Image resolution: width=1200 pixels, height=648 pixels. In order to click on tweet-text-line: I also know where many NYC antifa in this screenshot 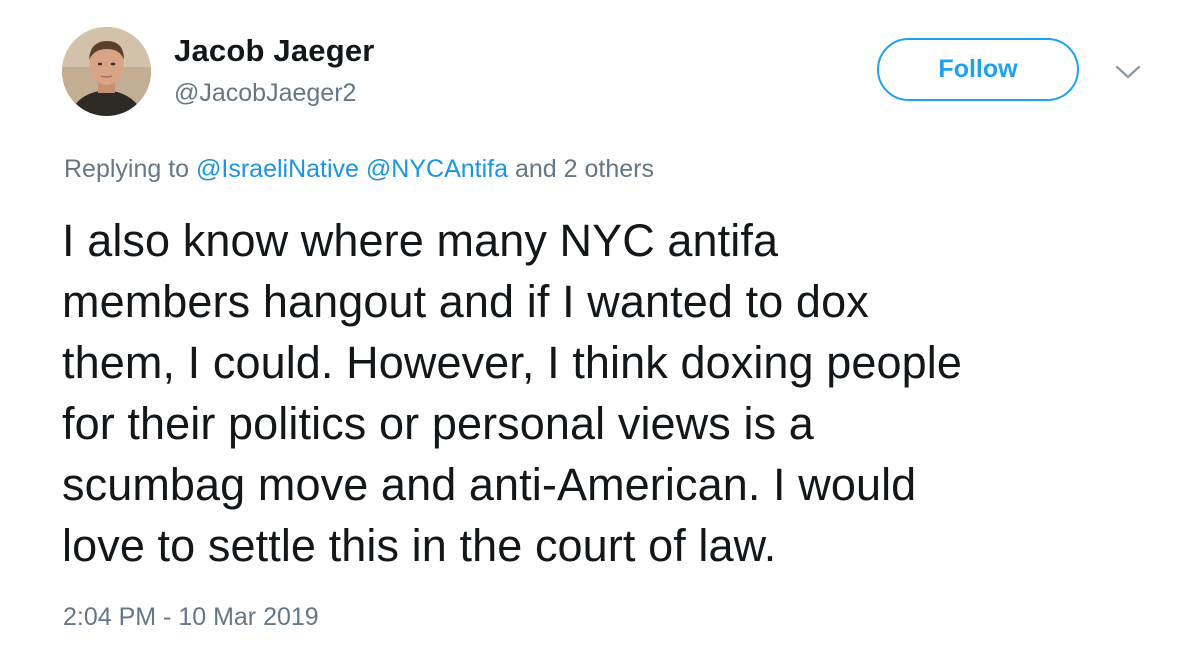, I will do `click(420, 240)`.